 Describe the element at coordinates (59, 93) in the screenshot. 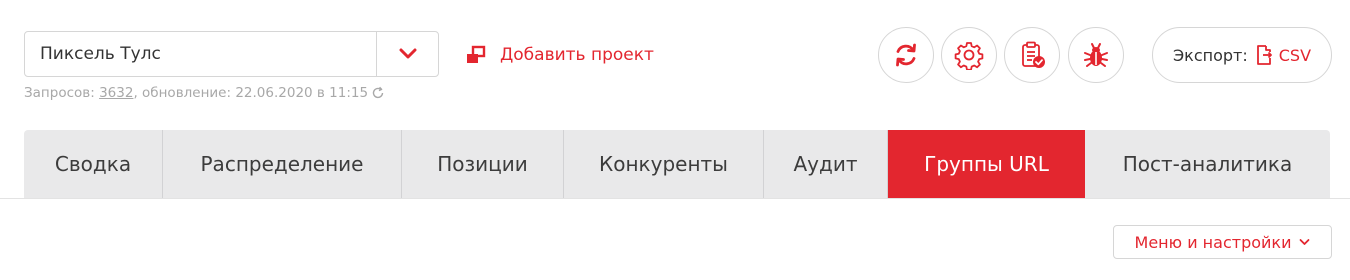

I see `requests-label: Запросов:` at that location.